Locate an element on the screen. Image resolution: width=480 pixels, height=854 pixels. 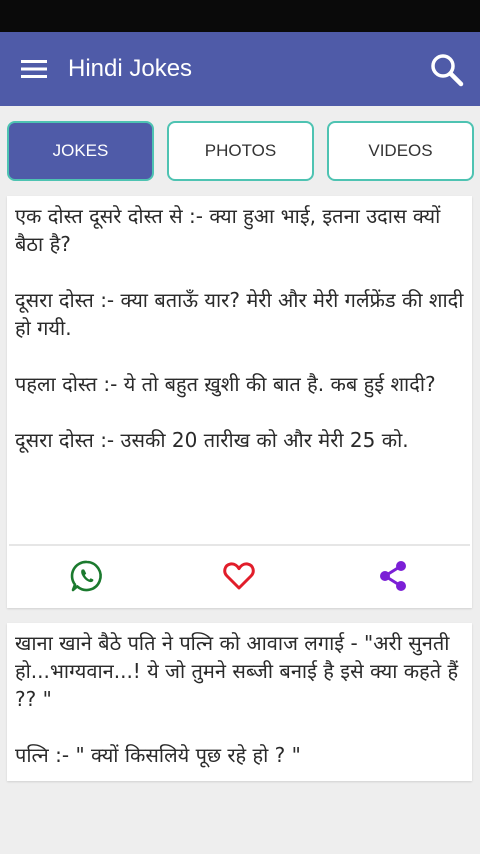
status-bar is located at coordinates (240, 16).